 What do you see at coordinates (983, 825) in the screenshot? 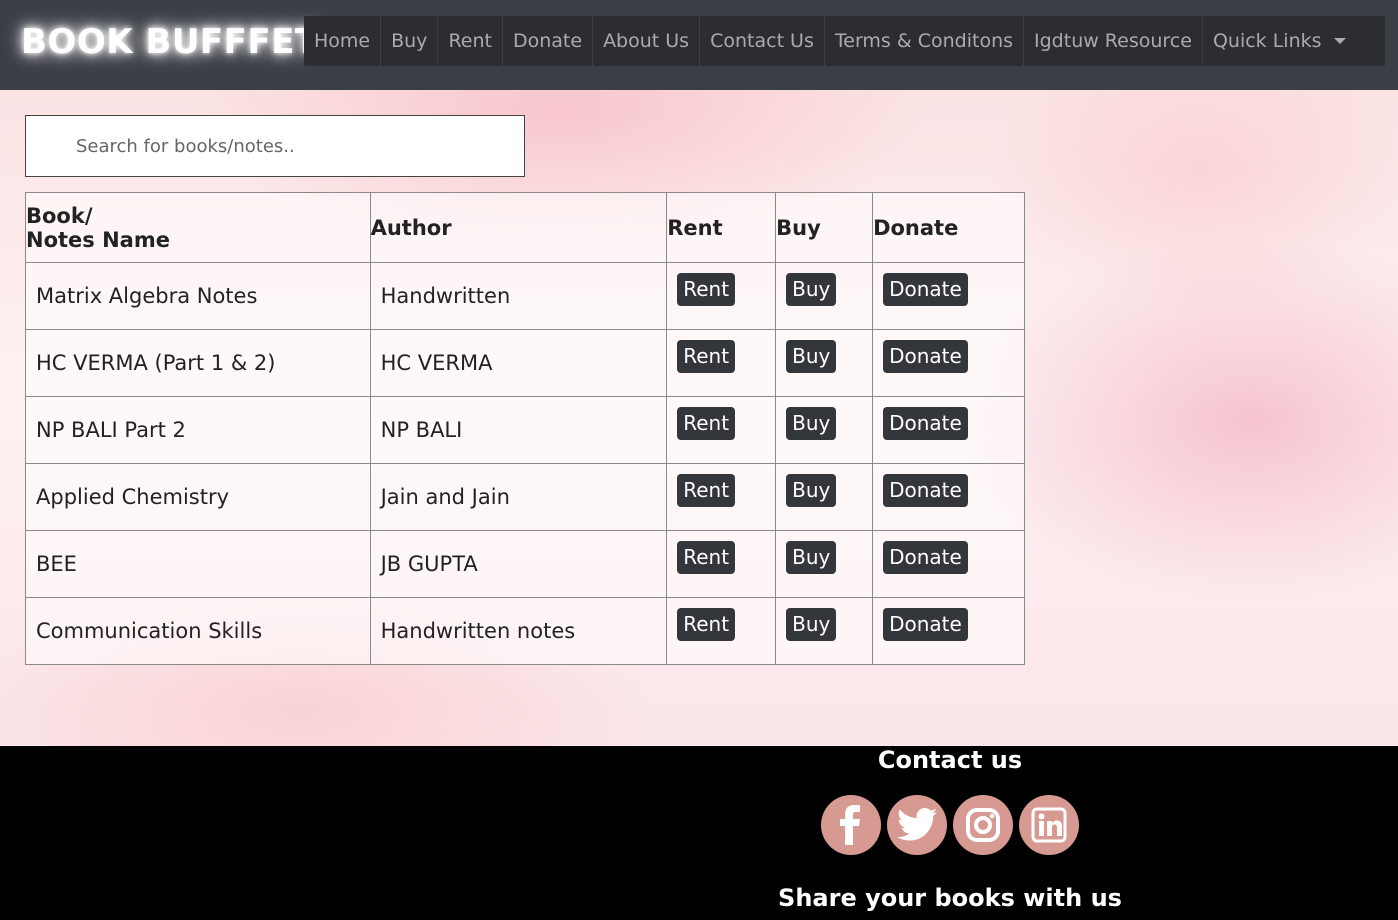
I see `instagram-icon` at bounding box center [983, 825].